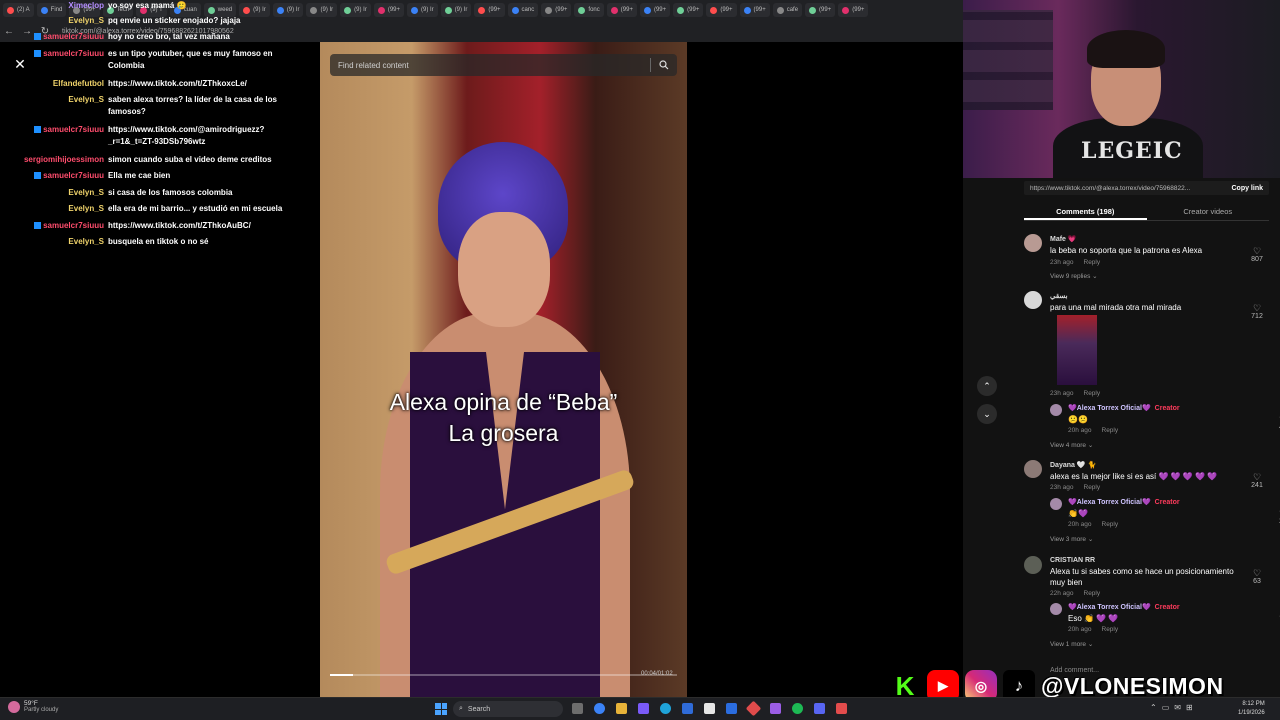 The width and height of the screenshot is (1280, 720). Describe the element at coordinates (819, 708) in the screenshot. I see `discord-icon` at that location.